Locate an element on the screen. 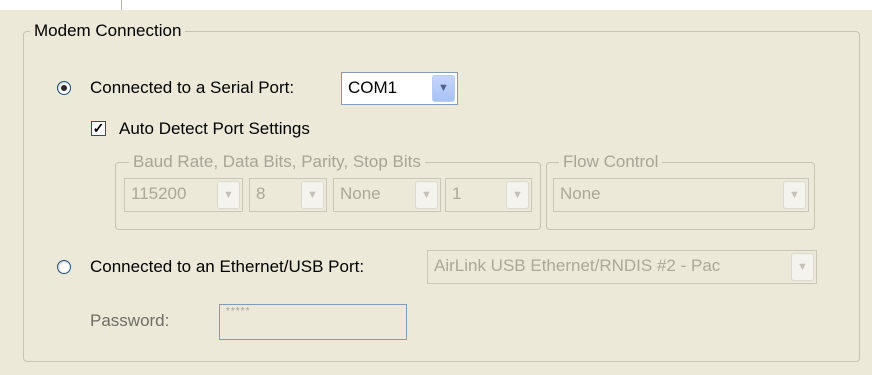 The image size is (872, 375). parity-select: None ▼ is located at coordinates (387, 195).